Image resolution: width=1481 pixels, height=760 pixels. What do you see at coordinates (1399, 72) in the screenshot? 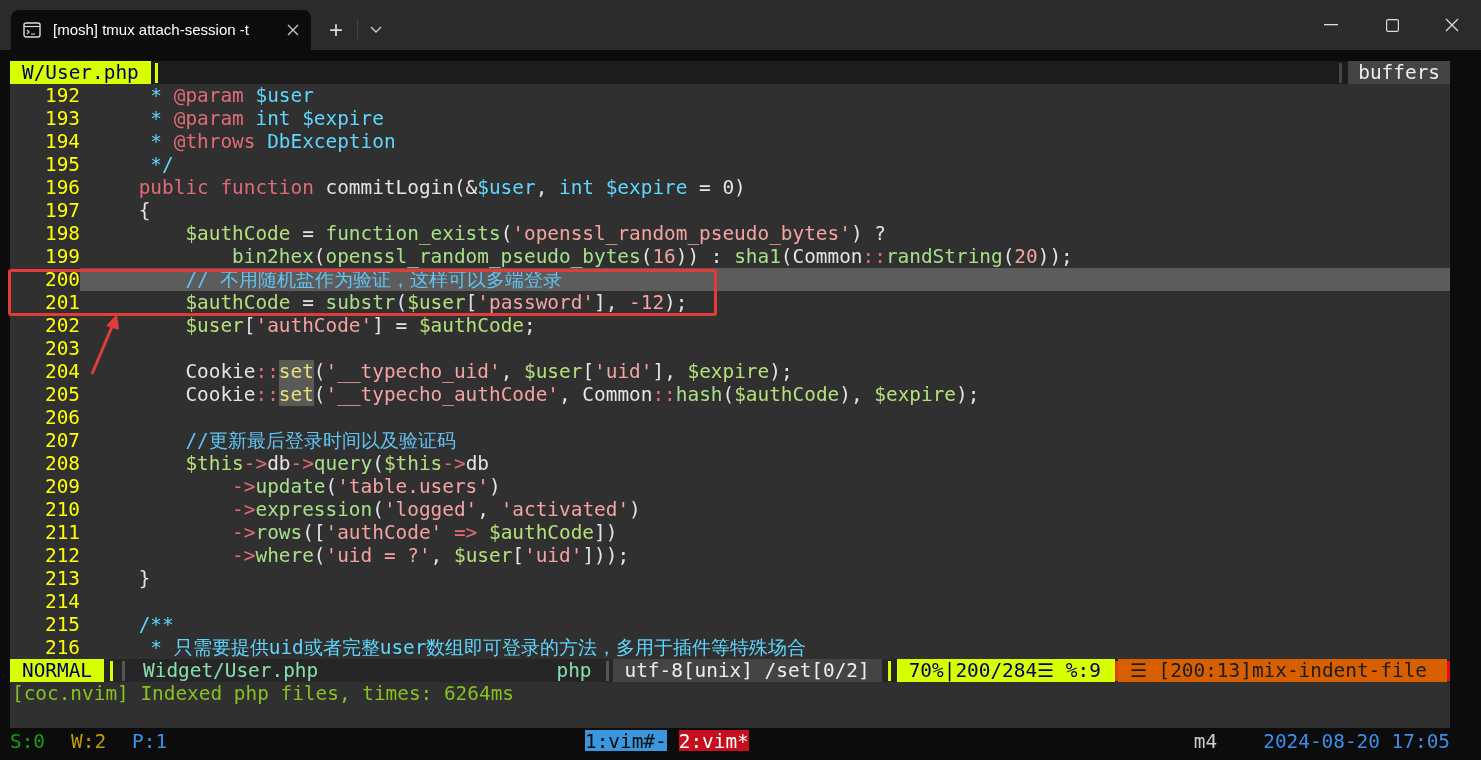
I see `buffers-label: buffers` at bounding box center [1399, 72].